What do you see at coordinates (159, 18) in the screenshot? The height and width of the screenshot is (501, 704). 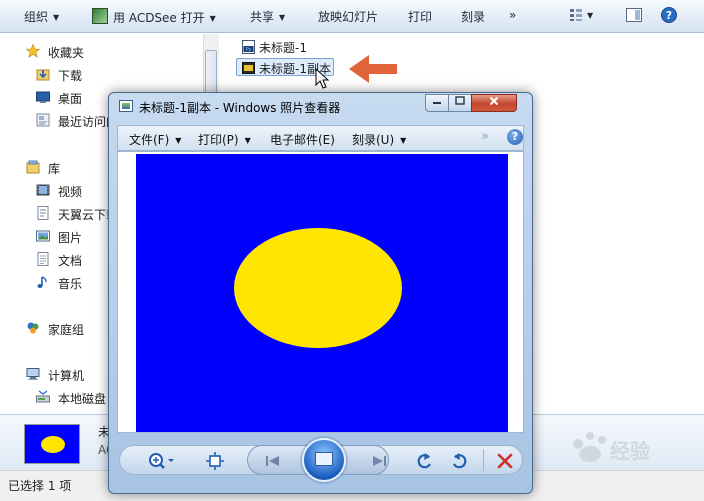 I see `open-with-label: 用 ACDSee 打开` at bounding box center [159, 18].